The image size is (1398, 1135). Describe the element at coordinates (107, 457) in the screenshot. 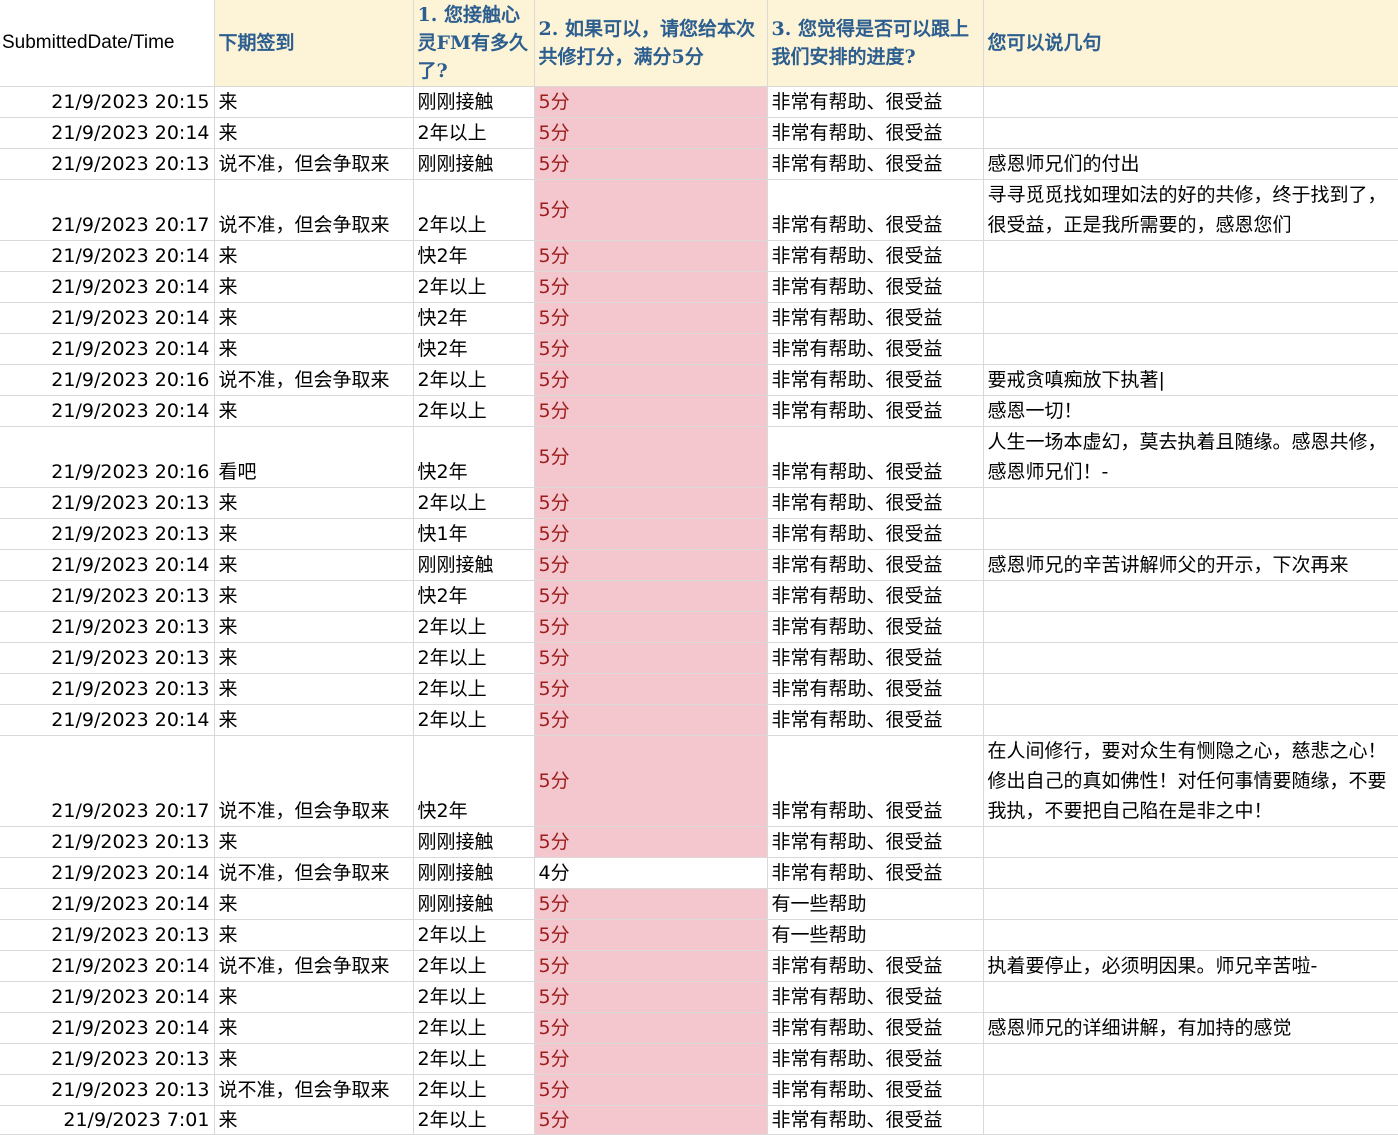

I see `cell-submitted-time: 21/9/2023 20:16` at that location.